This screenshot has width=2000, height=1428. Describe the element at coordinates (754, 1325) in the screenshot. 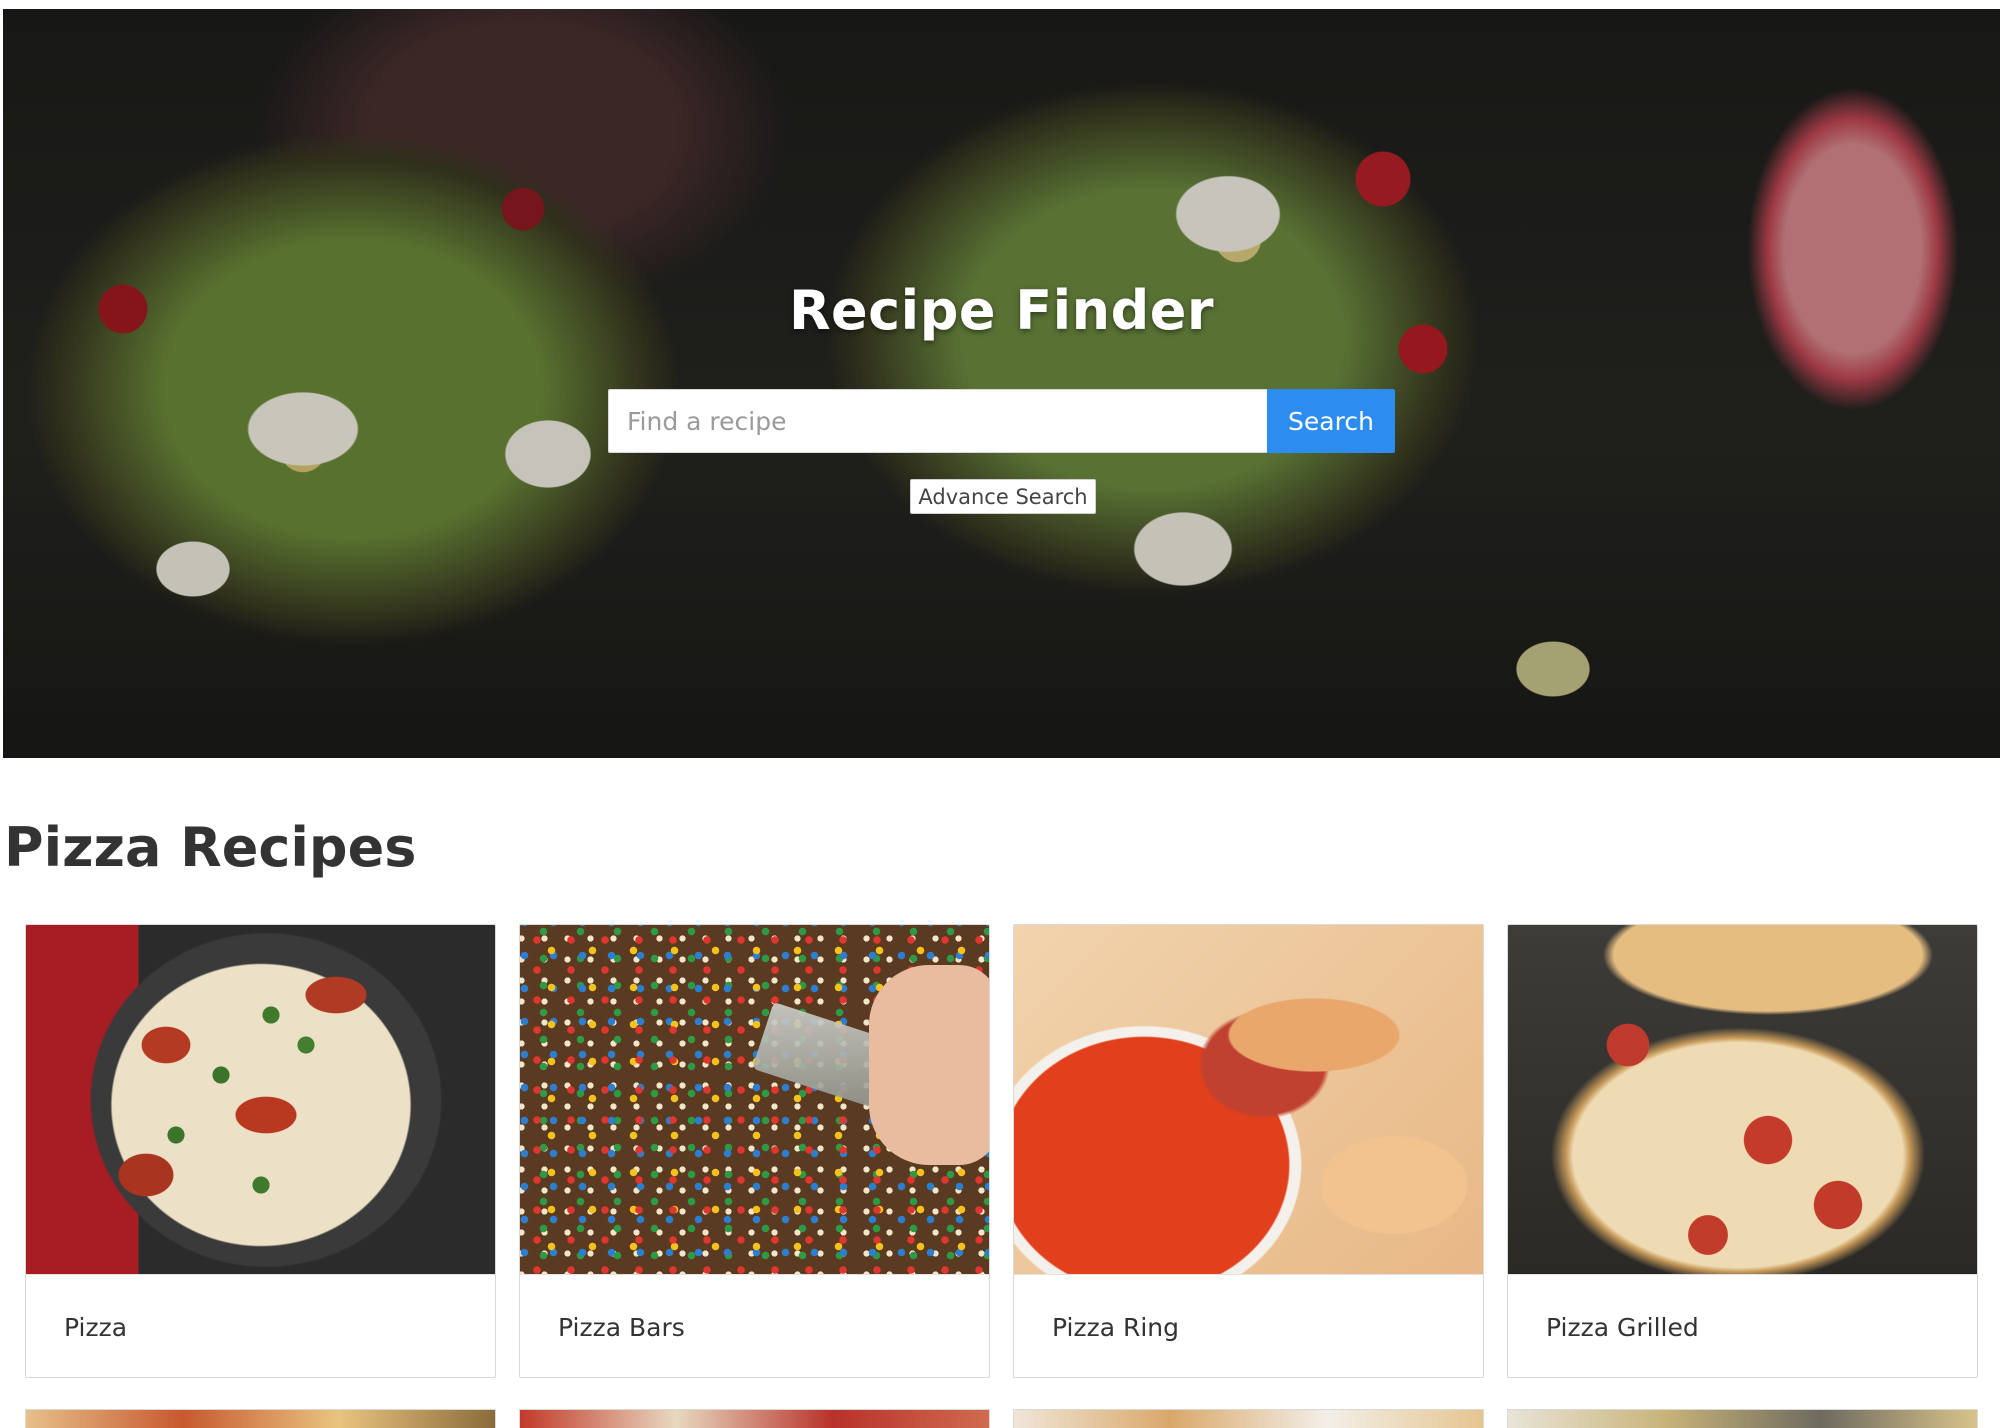

I see `recipe-title: Pizza Bars` at that location.